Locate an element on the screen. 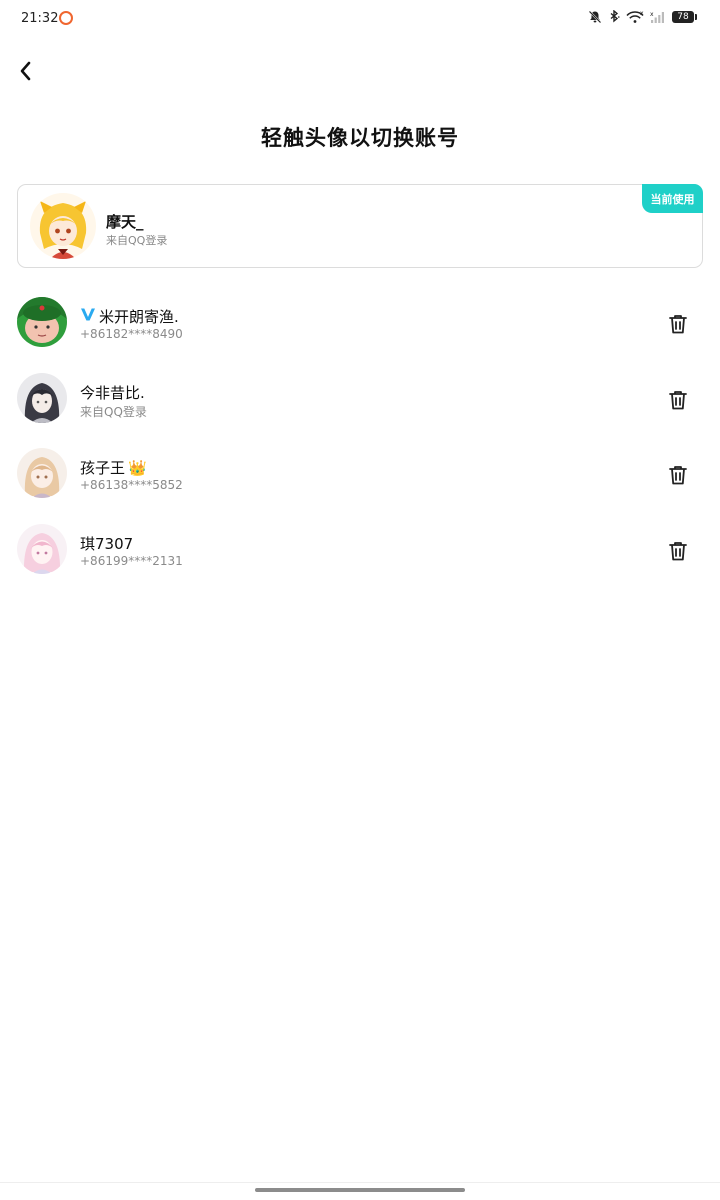 This screenshot has width=720, height=1200. current-badge: 当前使用 is located at coordinates (672, 198).